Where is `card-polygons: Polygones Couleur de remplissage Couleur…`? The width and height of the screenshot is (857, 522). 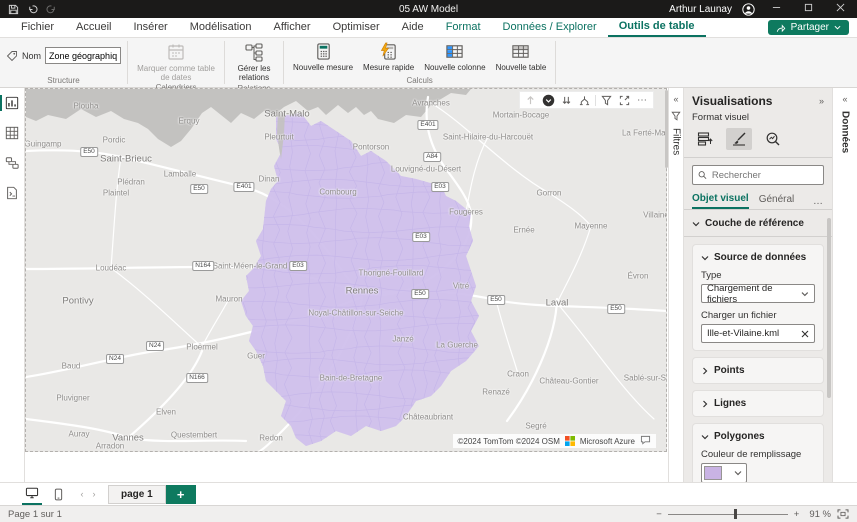
card-polygons: Polygones Couleur de remplissage Couleur… is located at coordinates (758, 452).